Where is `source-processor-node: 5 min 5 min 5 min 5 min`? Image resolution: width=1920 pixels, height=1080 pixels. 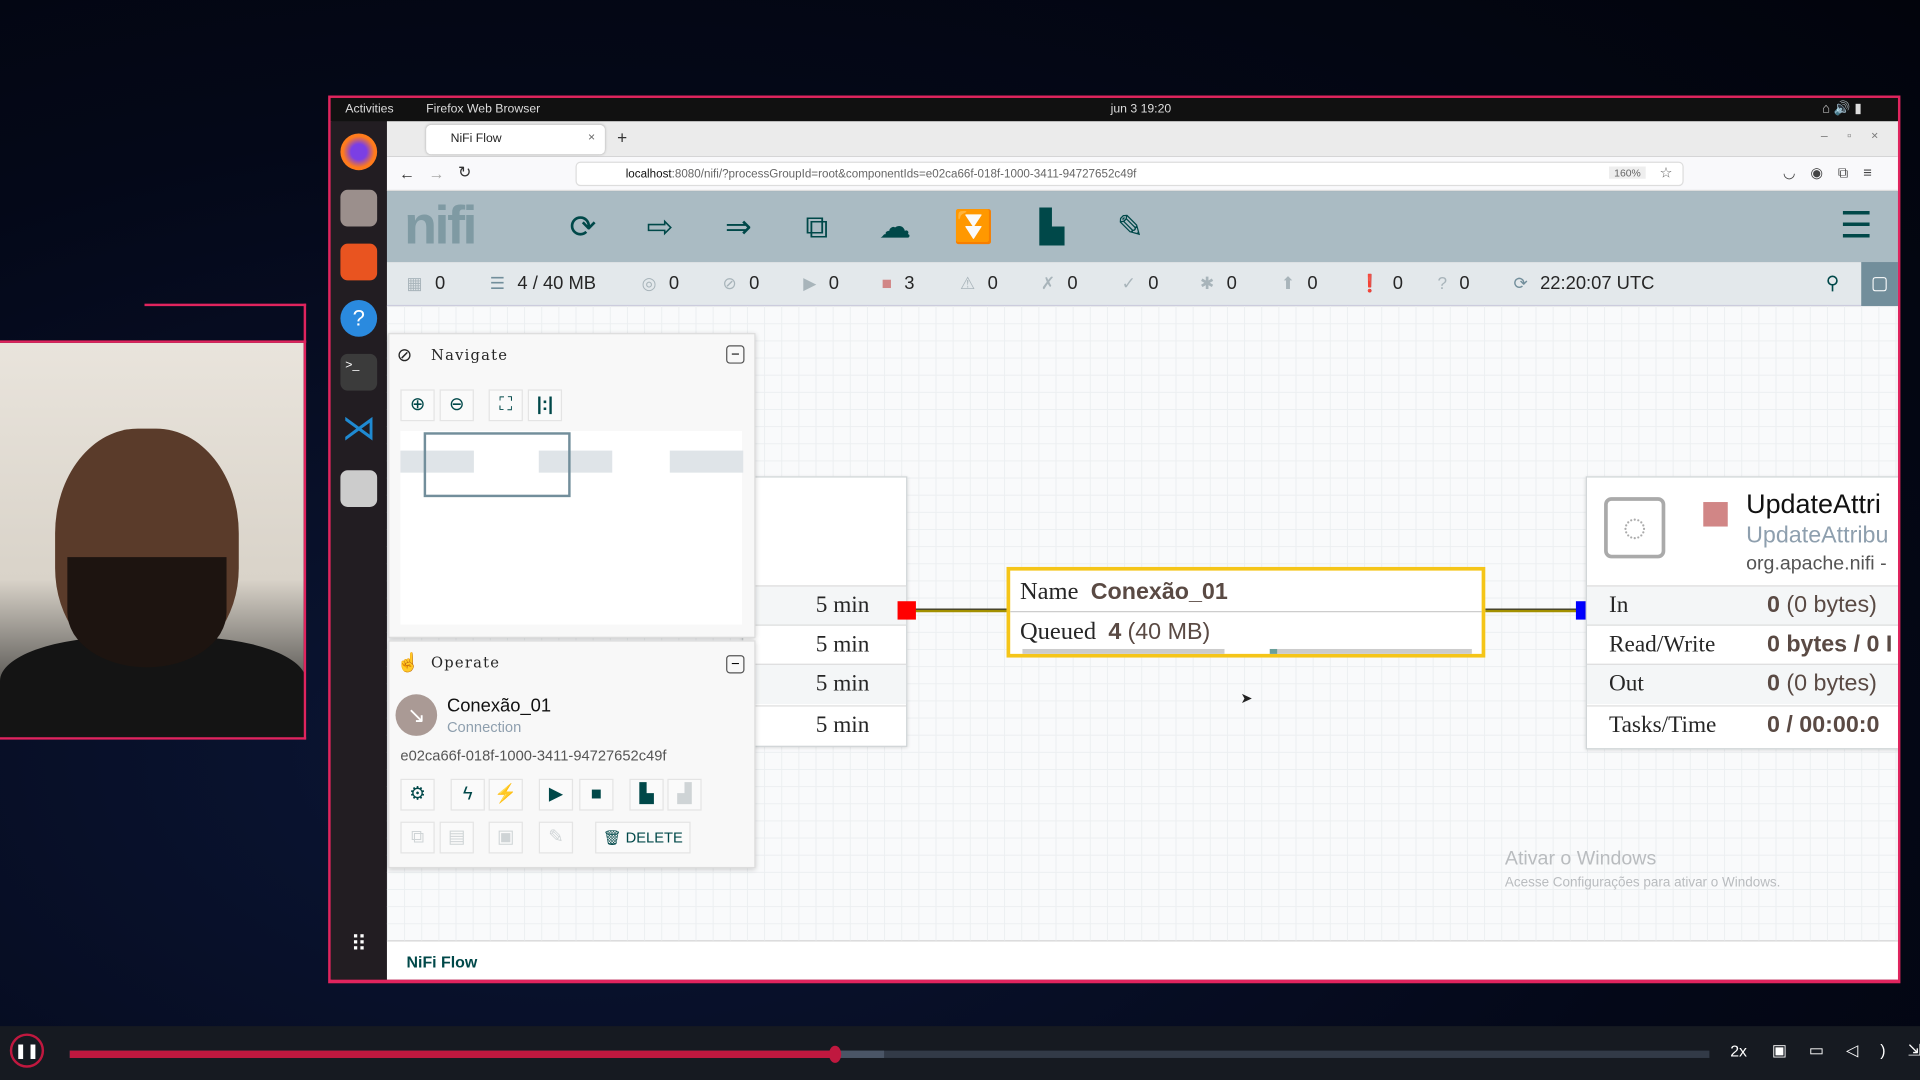
source-processor-node: 5 min 5 min 5 min 5 min is located at coordinates (825, 611).